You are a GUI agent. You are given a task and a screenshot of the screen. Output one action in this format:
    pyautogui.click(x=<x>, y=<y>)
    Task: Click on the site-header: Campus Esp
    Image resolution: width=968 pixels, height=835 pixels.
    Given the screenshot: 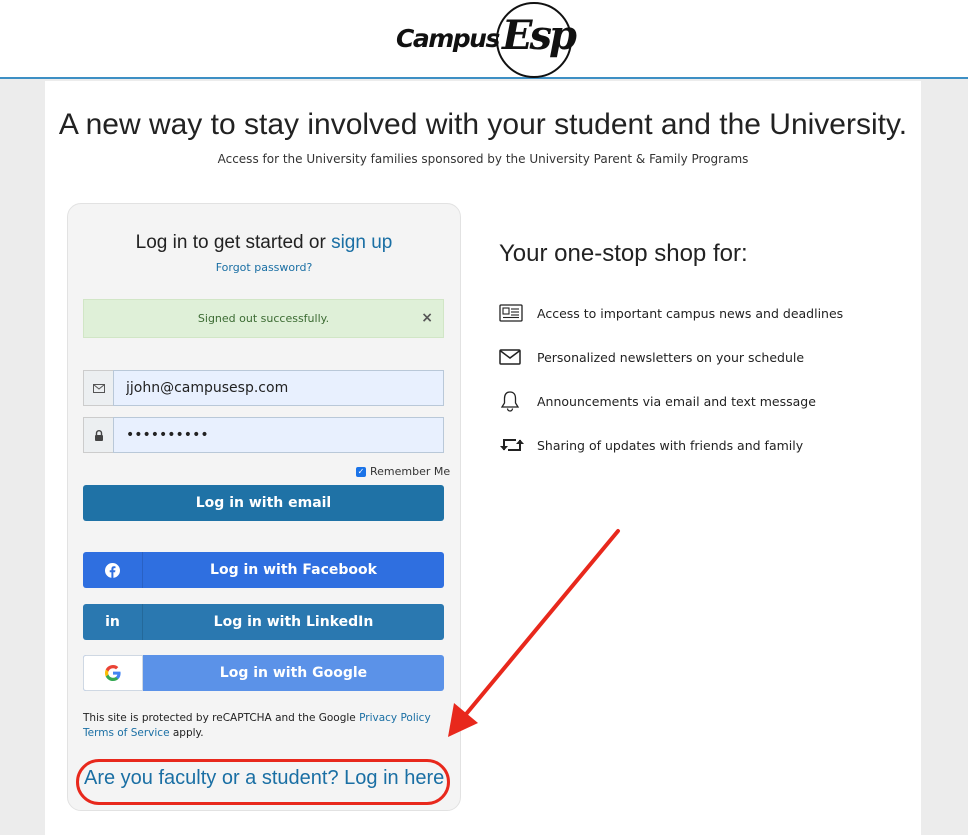 What is the action you would take?
    pyautogui.click(x=484, y=39)
    